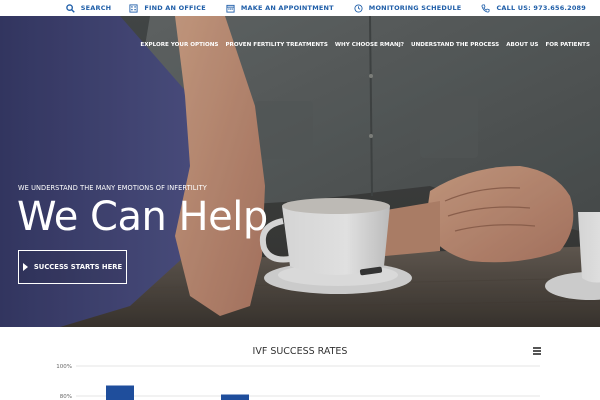 This screenshot has height=400, width=600. I want to click on y-tick-label: 80%, so click(66, 397).